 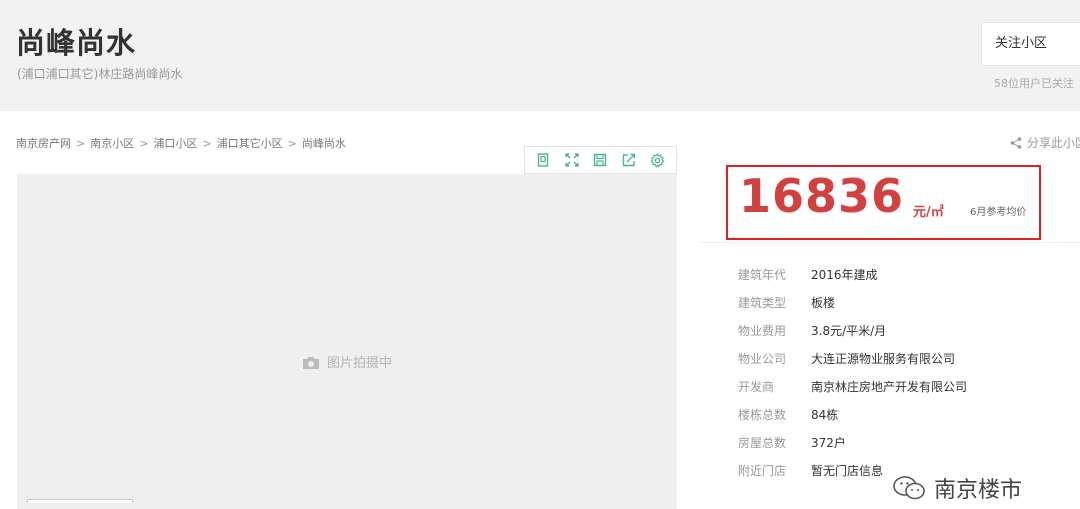 I want to click on save-icon, so click(x=600, y=160).